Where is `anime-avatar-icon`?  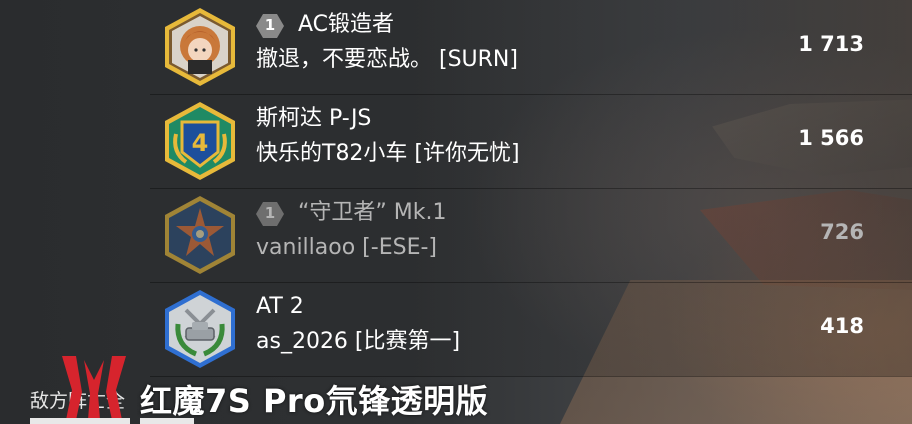 anime-avatar-icon is located at coordinates (200, 47).